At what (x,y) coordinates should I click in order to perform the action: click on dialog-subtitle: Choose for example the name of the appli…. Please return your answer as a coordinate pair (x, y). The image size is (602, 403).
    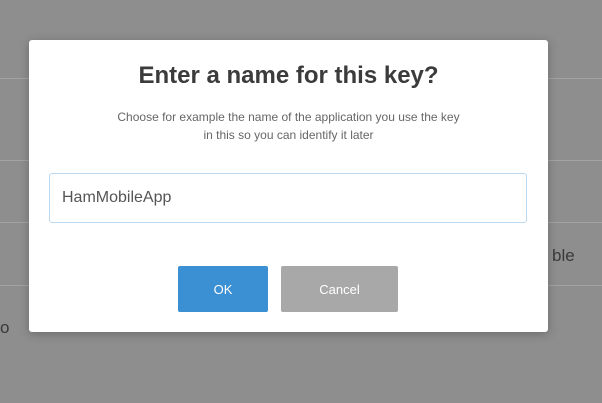
    Looking at the image, I should click on (288, 126).